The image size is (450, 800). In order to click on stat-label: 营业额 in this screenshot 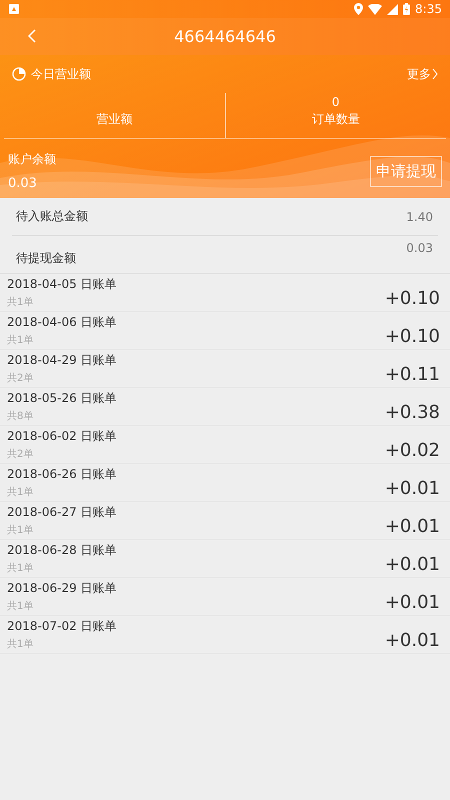, I will do `click(114, 119)`.